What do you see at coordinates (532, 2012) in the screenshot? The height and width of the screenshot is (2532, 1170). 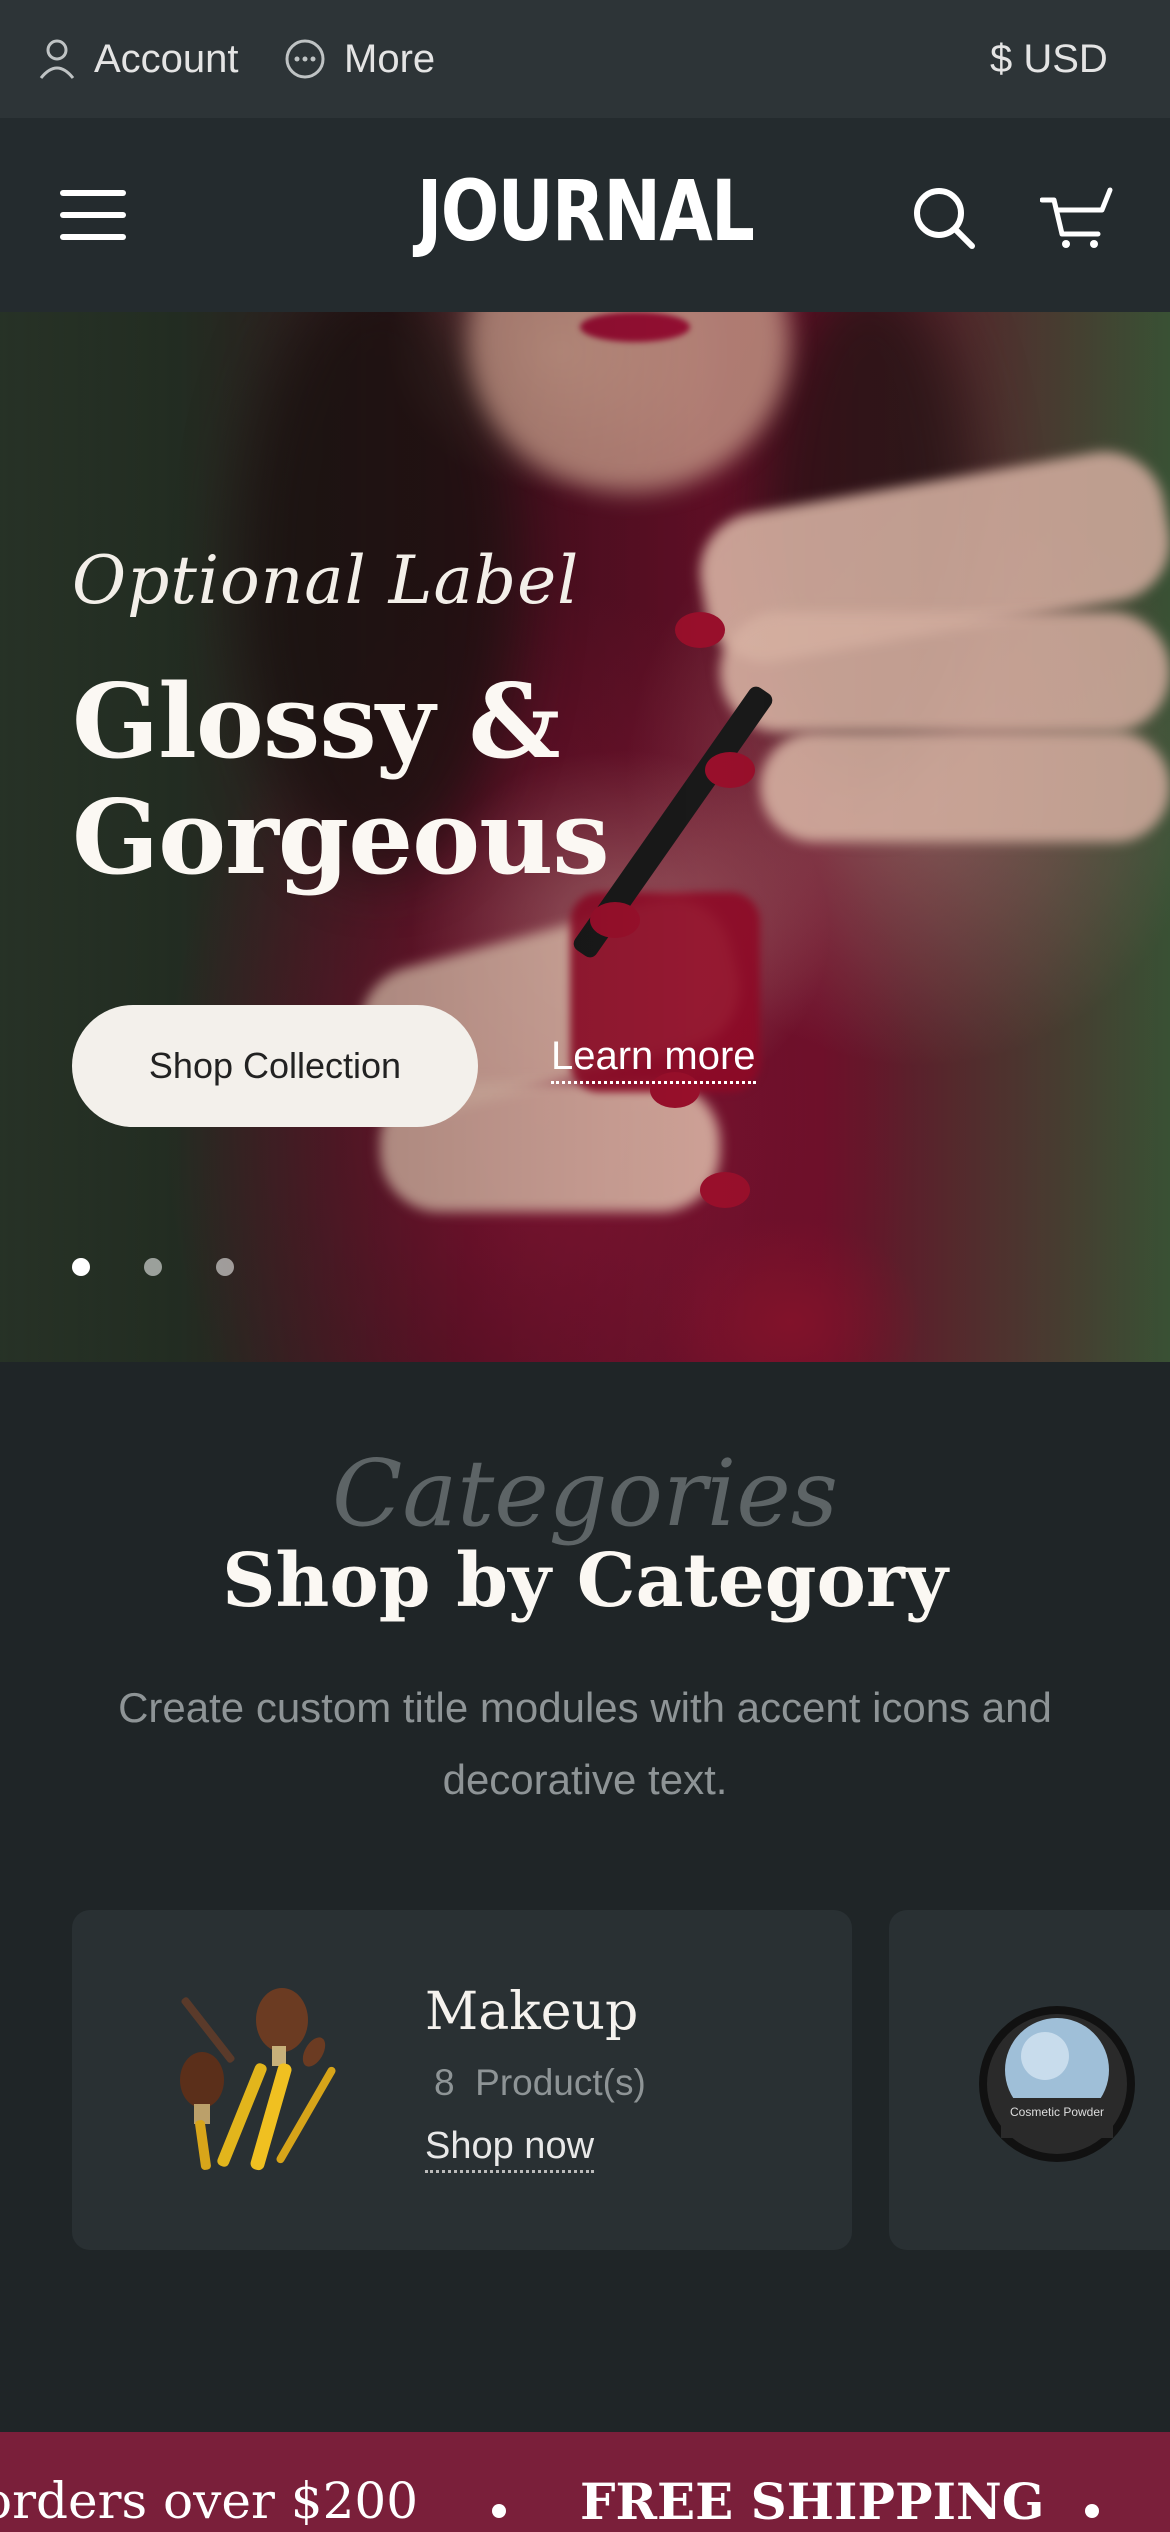 I see `category-name: Makeup` at bounding box center [532, 2012].